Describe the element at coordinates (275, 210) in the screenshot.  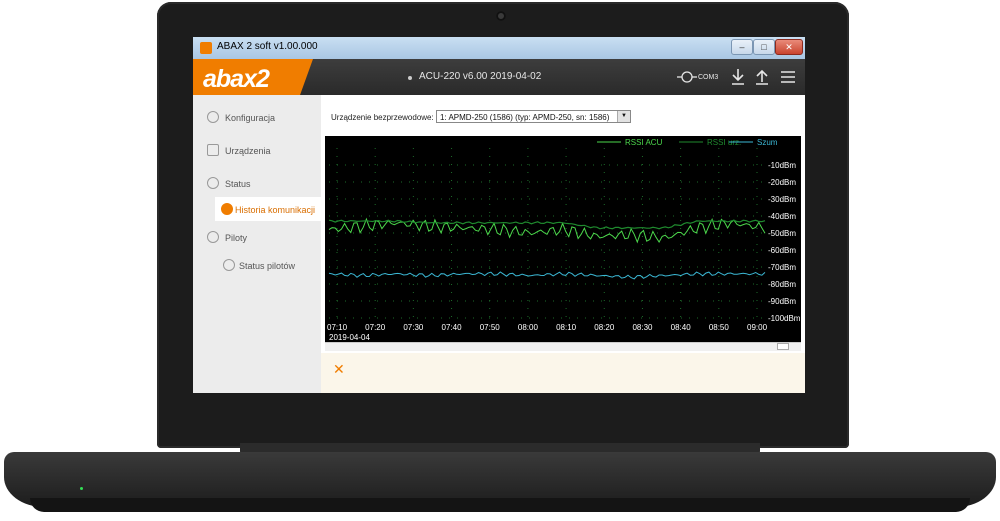
I see `sidebar-item-historia-komunikacji: Historia komunikacji` at that location.